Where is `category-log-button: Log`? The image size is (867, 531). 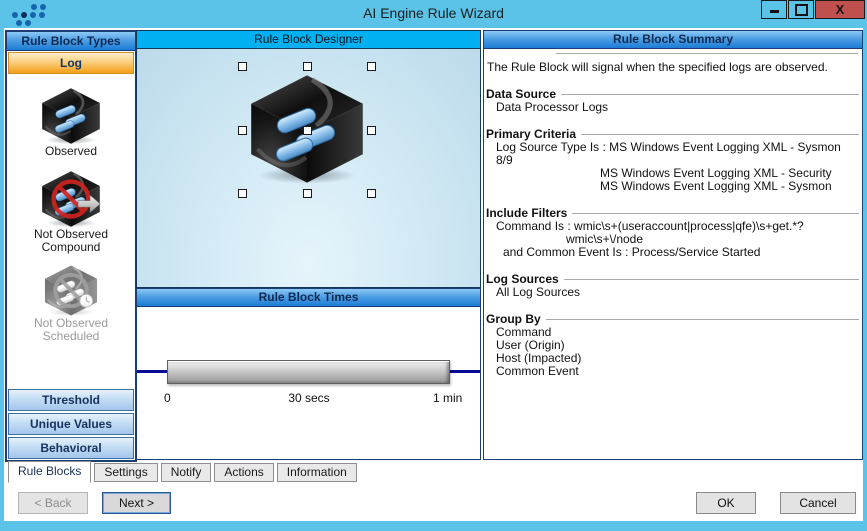
category-log-button: Log is located at coordinates (71, 63).